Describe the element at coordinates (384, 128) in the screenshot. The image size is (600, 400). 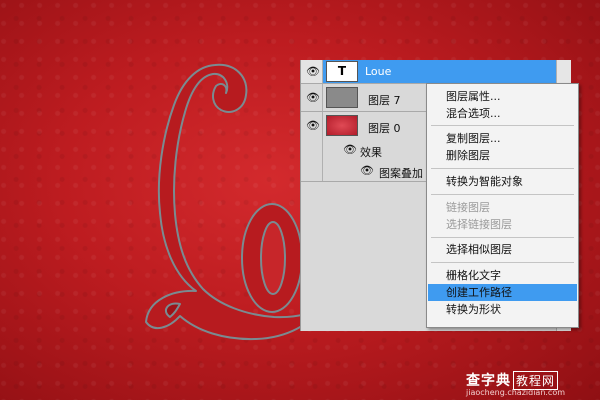
I see `layer-name: 图层 0` at that location.